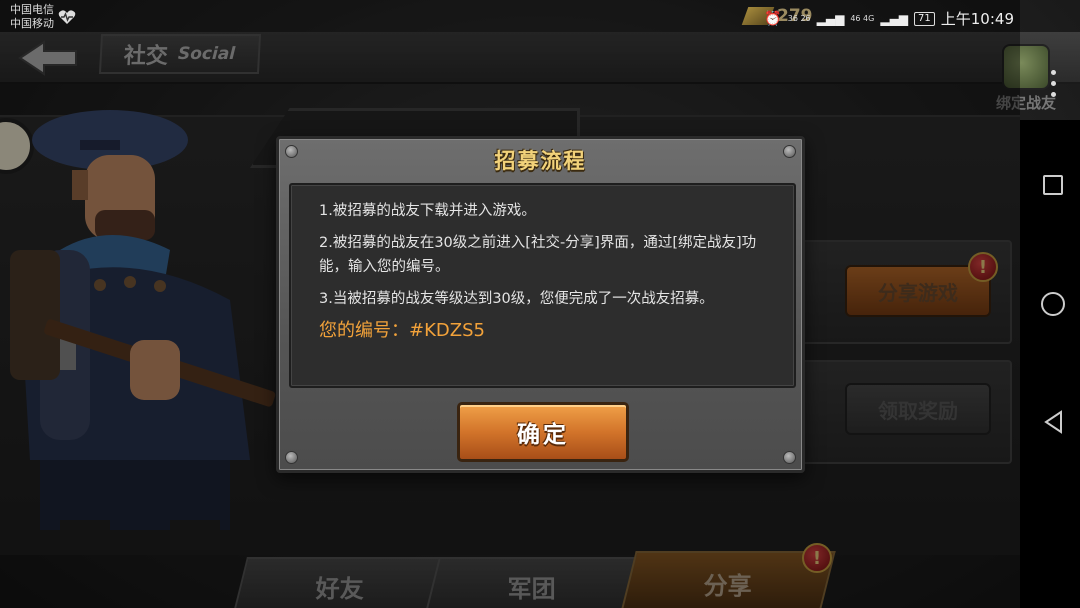 This screenshot has width=1080, height=608. I want to click on carrier-1: 中国电信, so click(32, 9).